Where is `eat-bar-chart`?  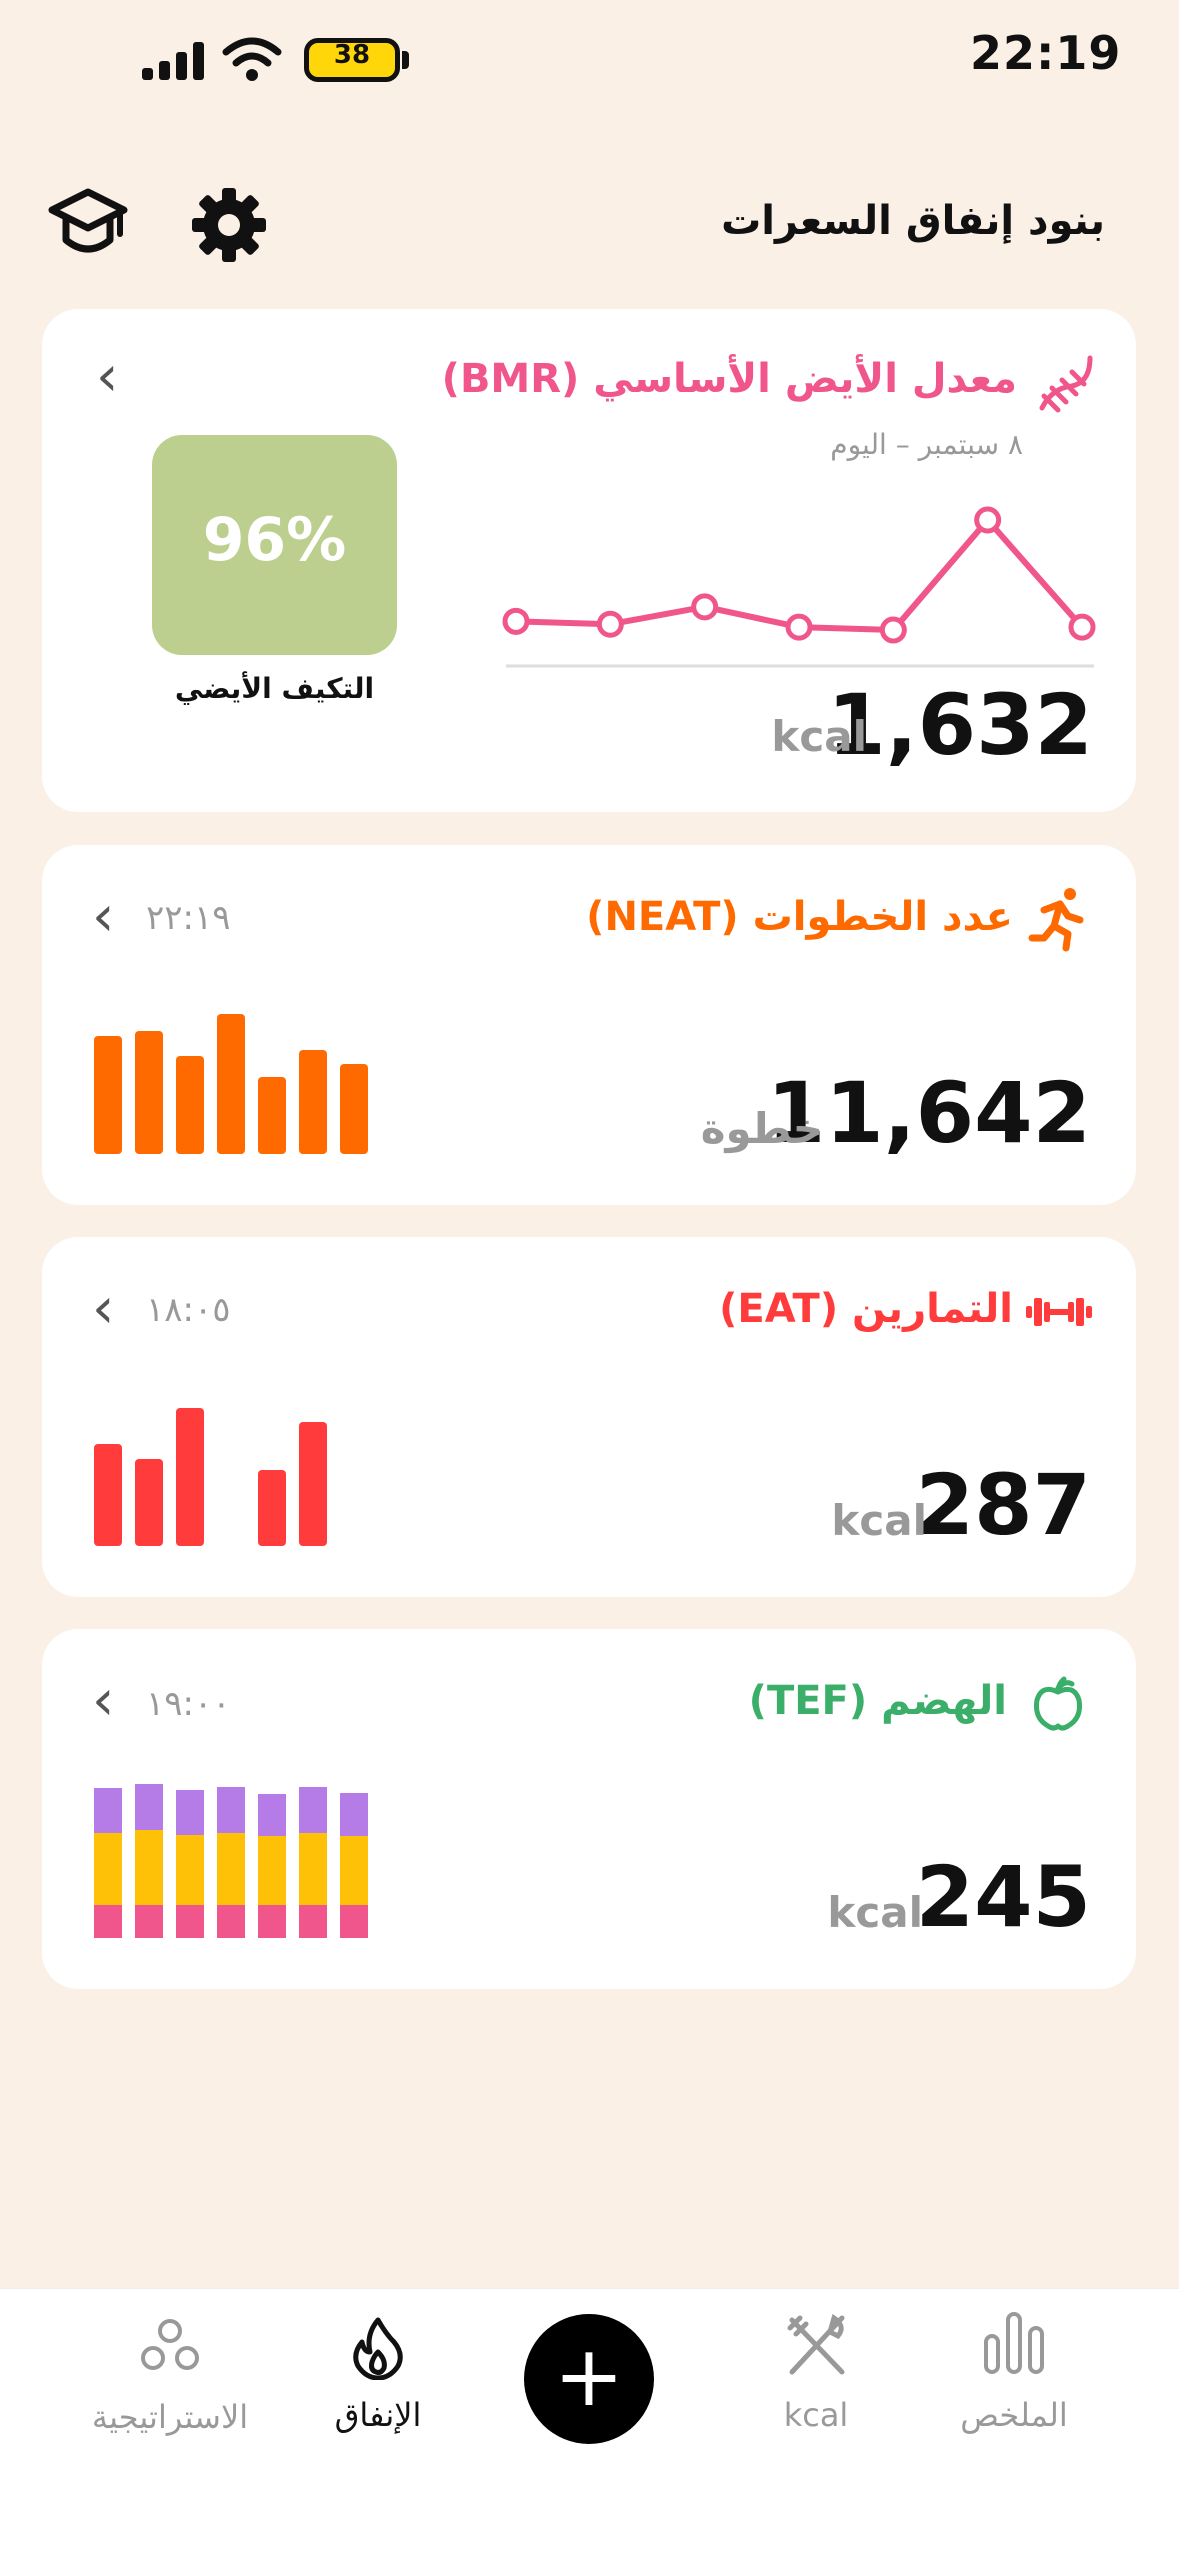
eat-bar-chart is located at coordinates (244, 1477).